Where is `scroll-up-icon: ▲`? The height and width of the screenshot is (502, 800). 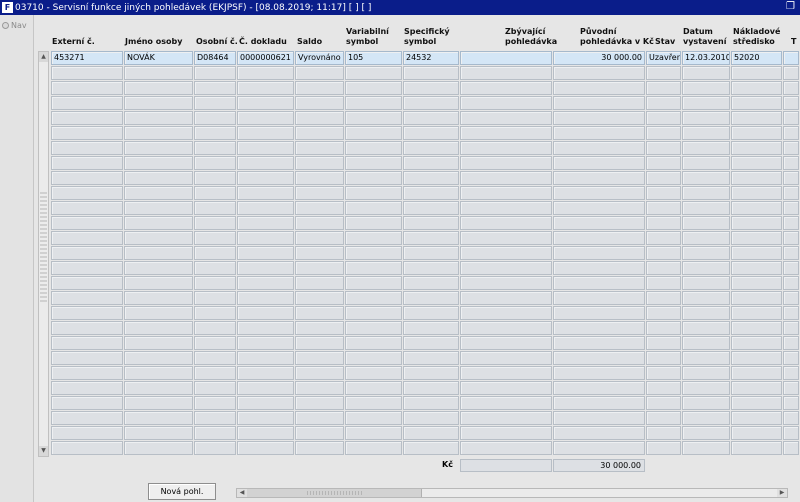 scroll-up-icon: ▲ is located at coordinates (43, 57).